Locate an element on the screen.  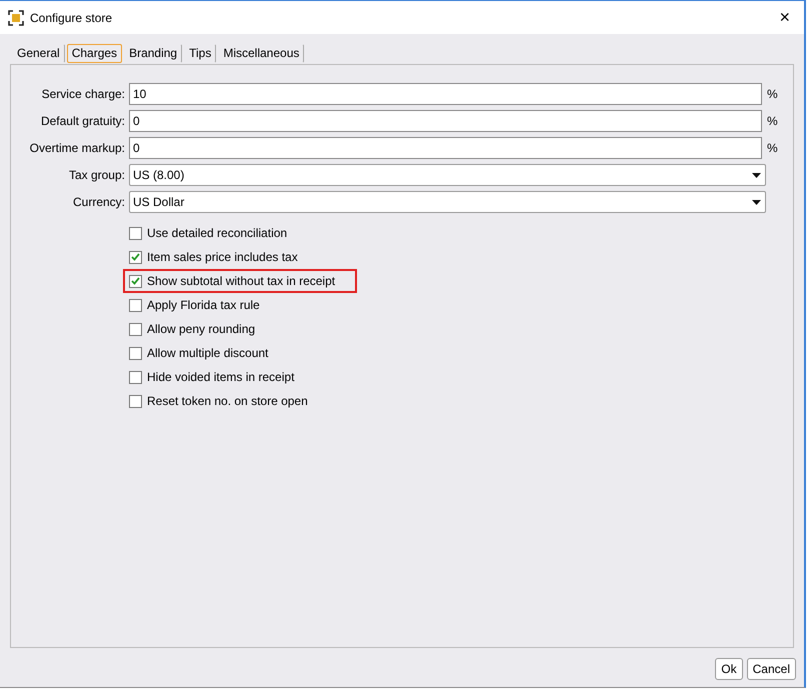
cancel-button: Cancel is located at coordinates (771, 669).